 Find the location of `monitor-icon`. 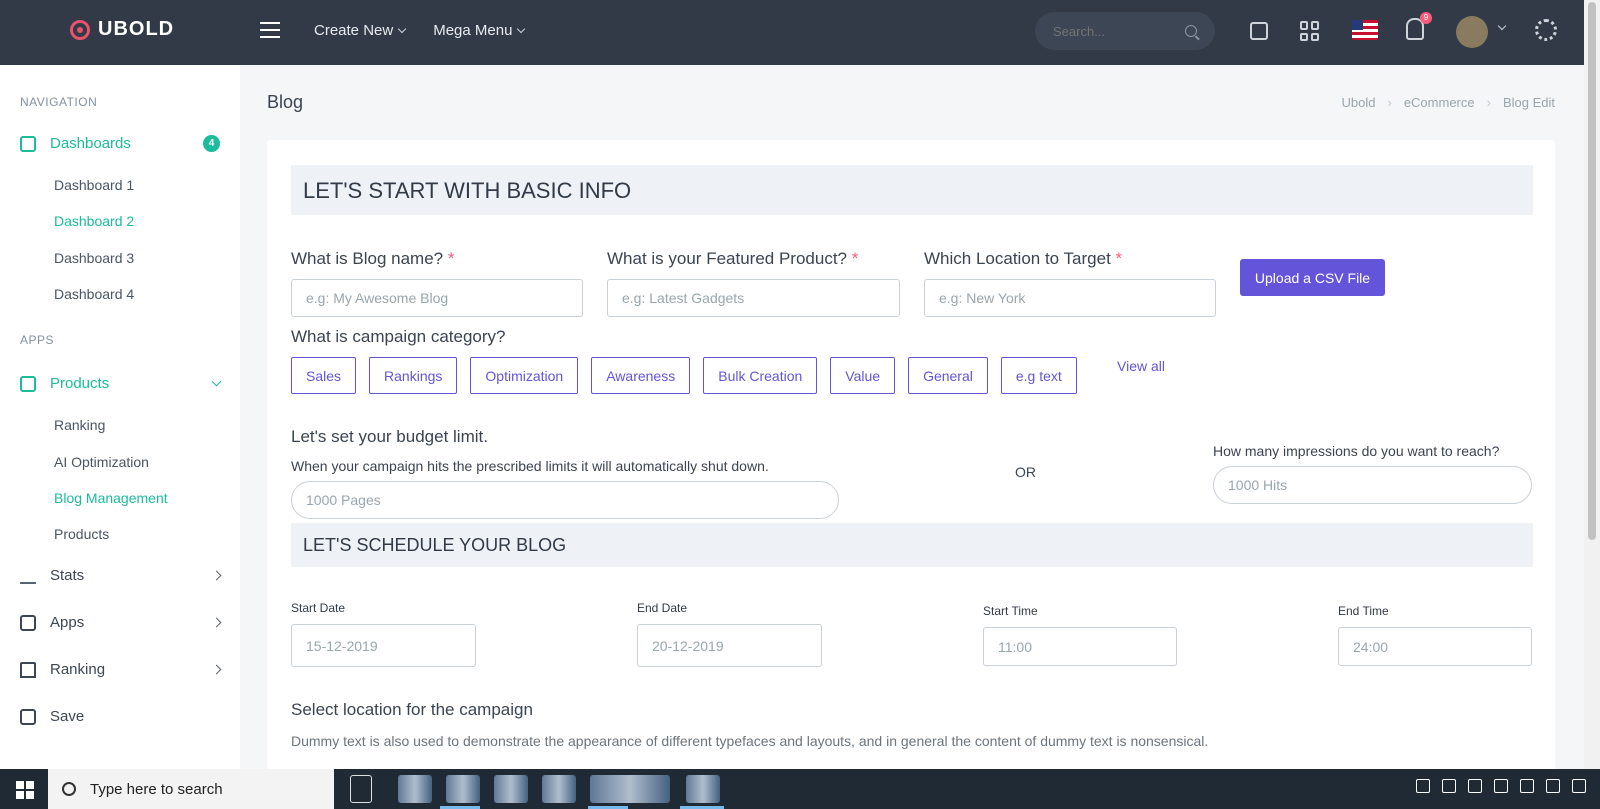

monitor-icon is located at coordinates (28, 143).